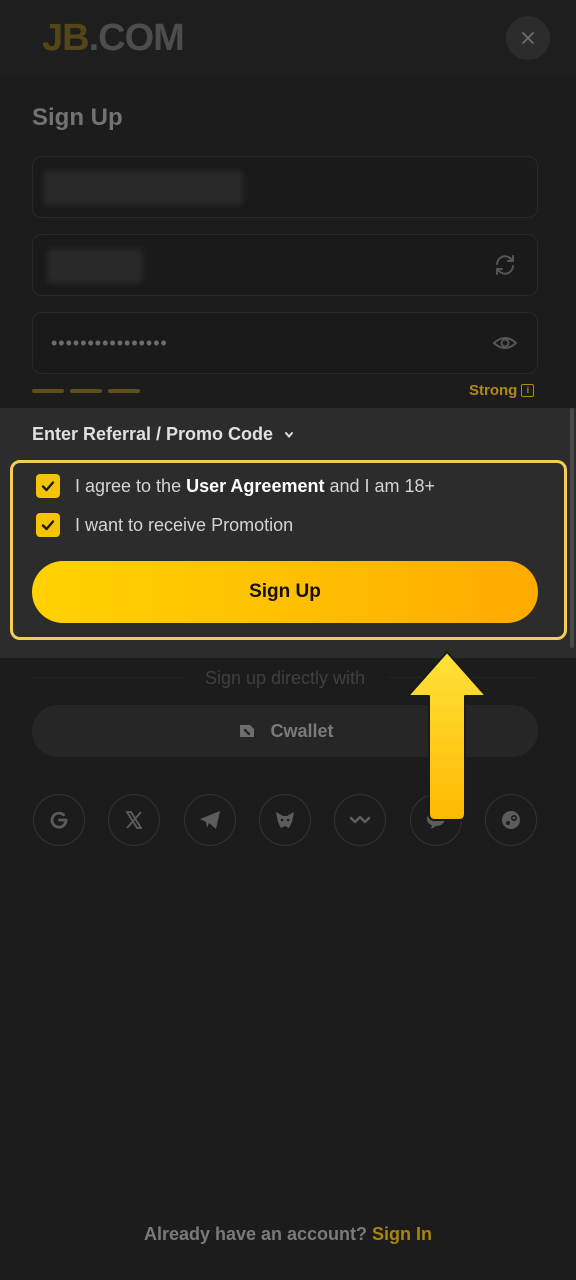  What do you see at coordinates (143, 188) in the screenshot?
I see `email-value-redacted` at bounding box center [143, 188].